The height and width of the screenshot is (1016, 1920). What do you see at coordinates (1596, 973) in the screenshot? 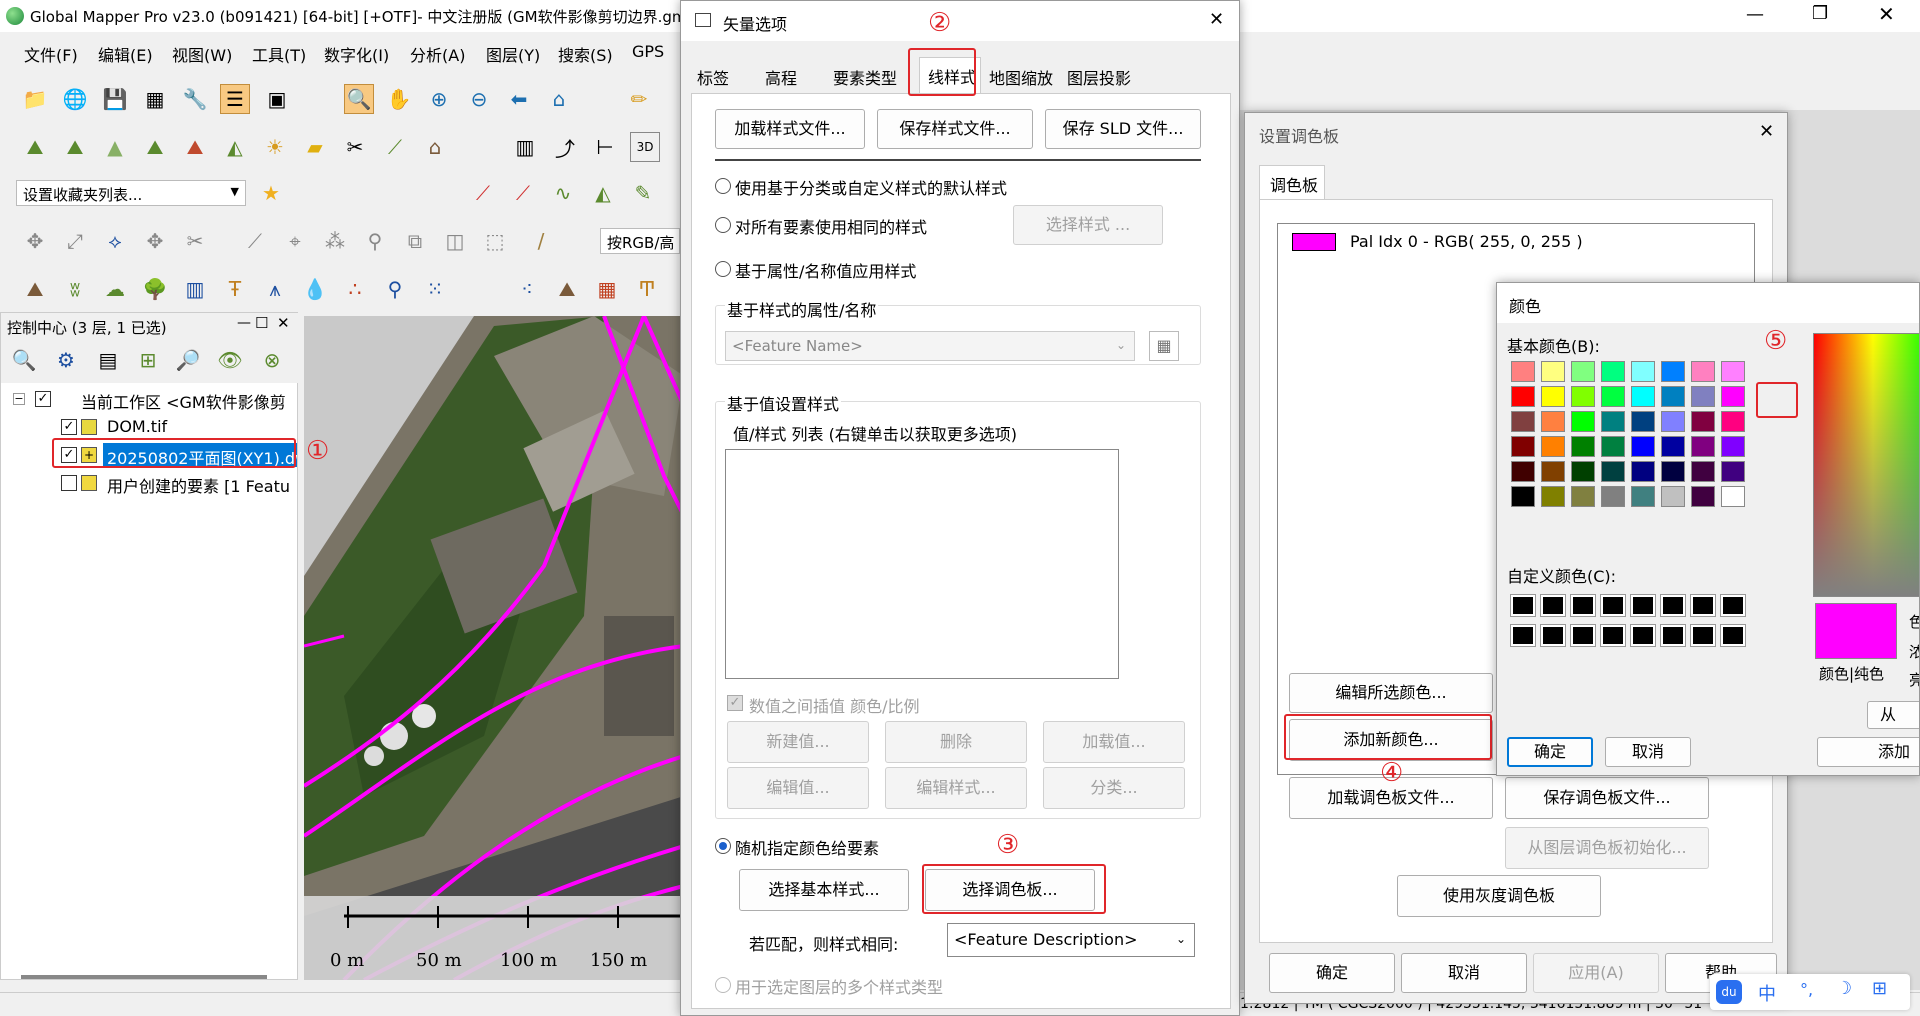
I see `palette-apply-button: 应用(A)` at bounding box center [1596, 973].